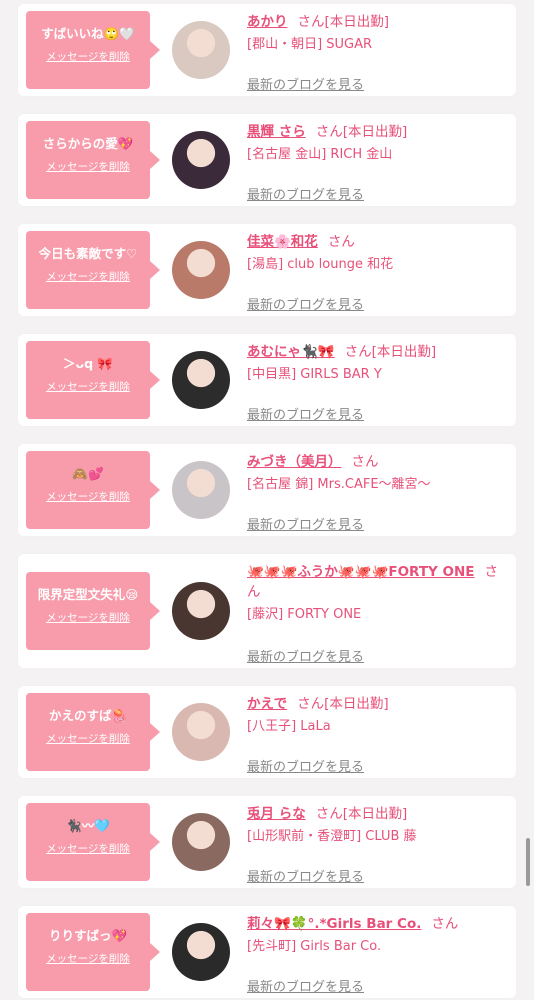 Image resolution: width=534 pixels, height=1000 pixels. Describe the element at coordinates (314, 946) in the screenshot. I see `shop-name: [先斗町] Girls Bar Co.` at that location.